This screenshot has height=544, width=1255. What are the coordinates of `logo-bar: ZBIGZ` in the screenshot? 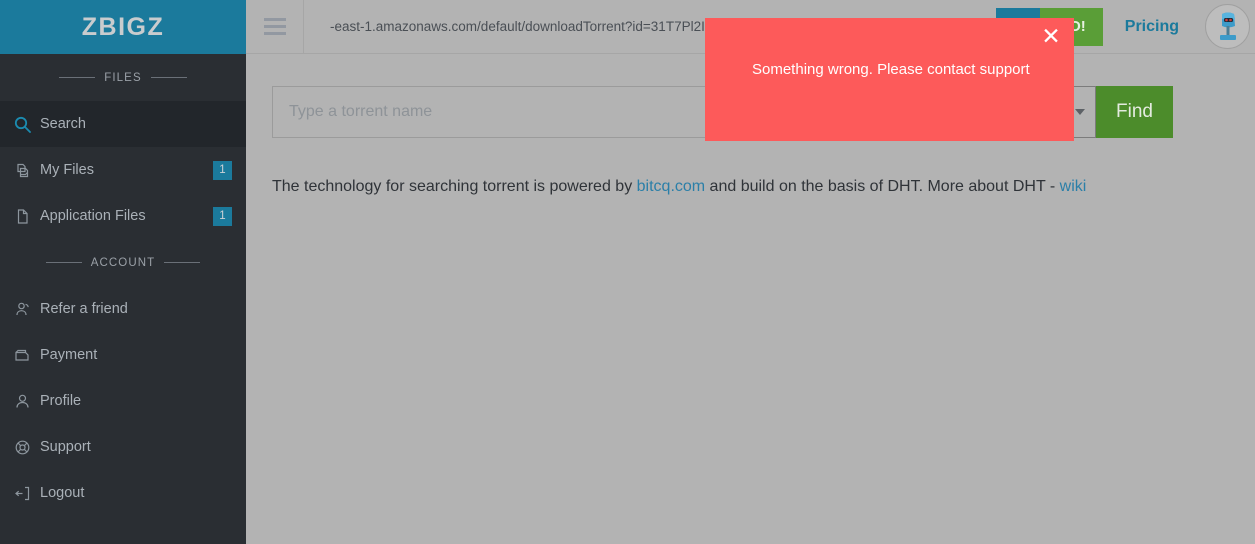 It's located at (123, 27).